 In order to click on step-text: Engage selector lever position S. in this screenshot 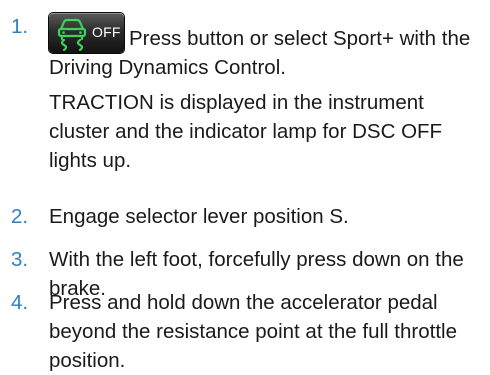, I will do `click(199, 216)`.